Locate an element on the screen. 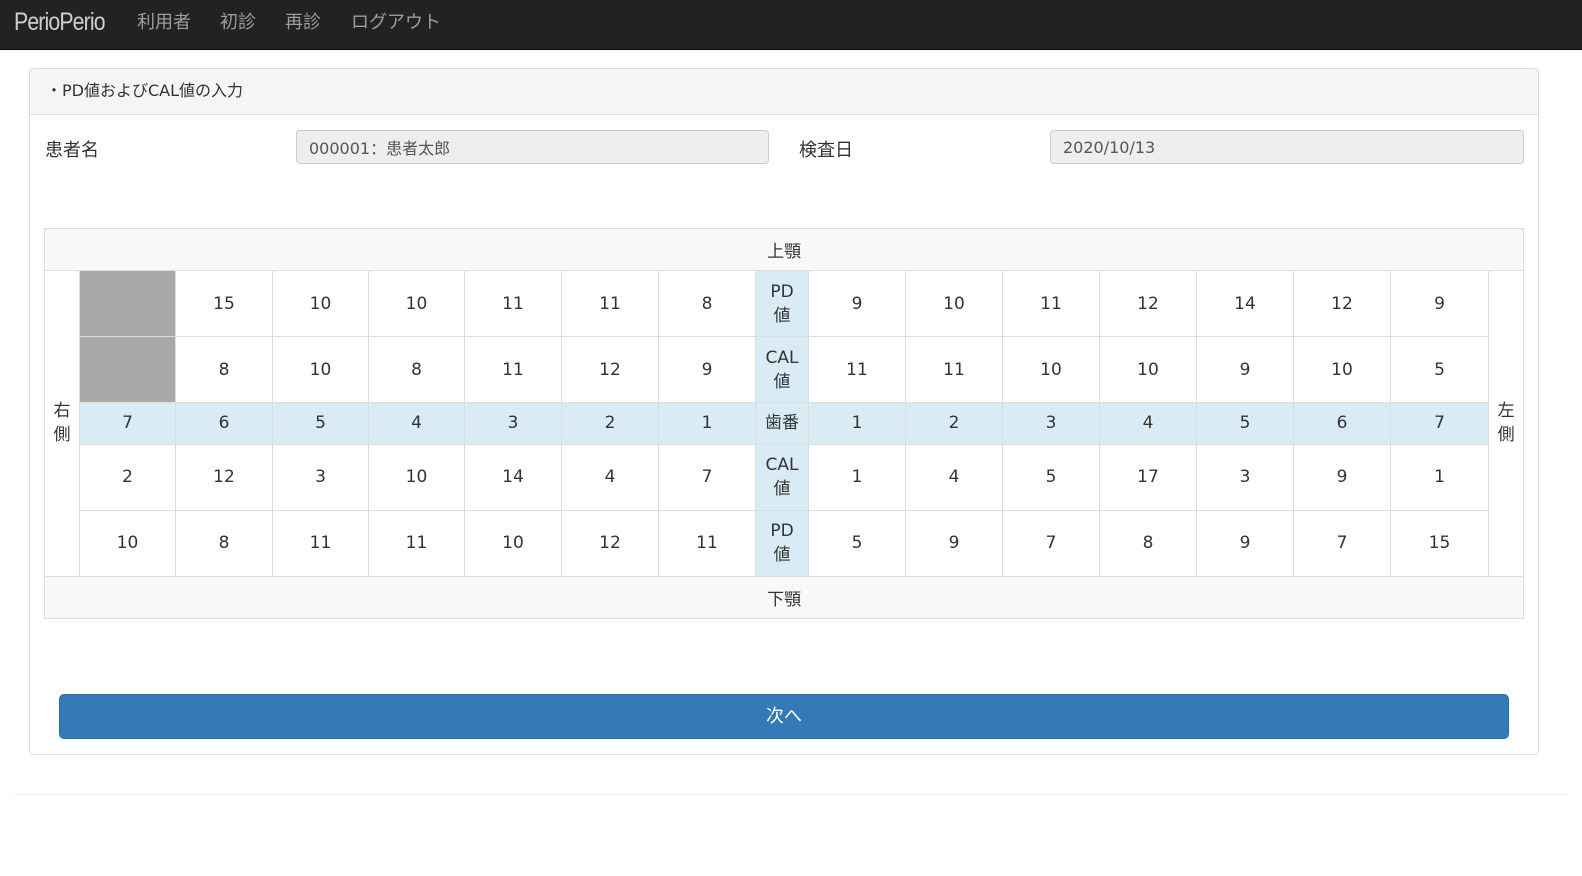 The height and width of the screenshot is (876, 1582). lower-cal-row: 2 12 3 10 14 4 7 CAL値 1 4 5 17 3 9 1 is located at coordinates (784, 477).